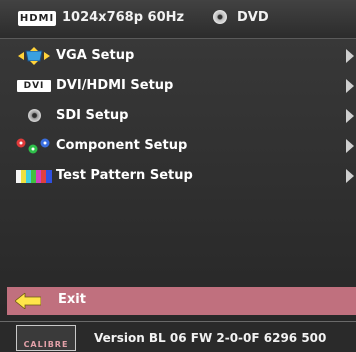 The width and height of the screenshot is (356, 352). Describe the element at coordinates (72, 299) in the screenshot. I see `exit-label: Exit` at that location.